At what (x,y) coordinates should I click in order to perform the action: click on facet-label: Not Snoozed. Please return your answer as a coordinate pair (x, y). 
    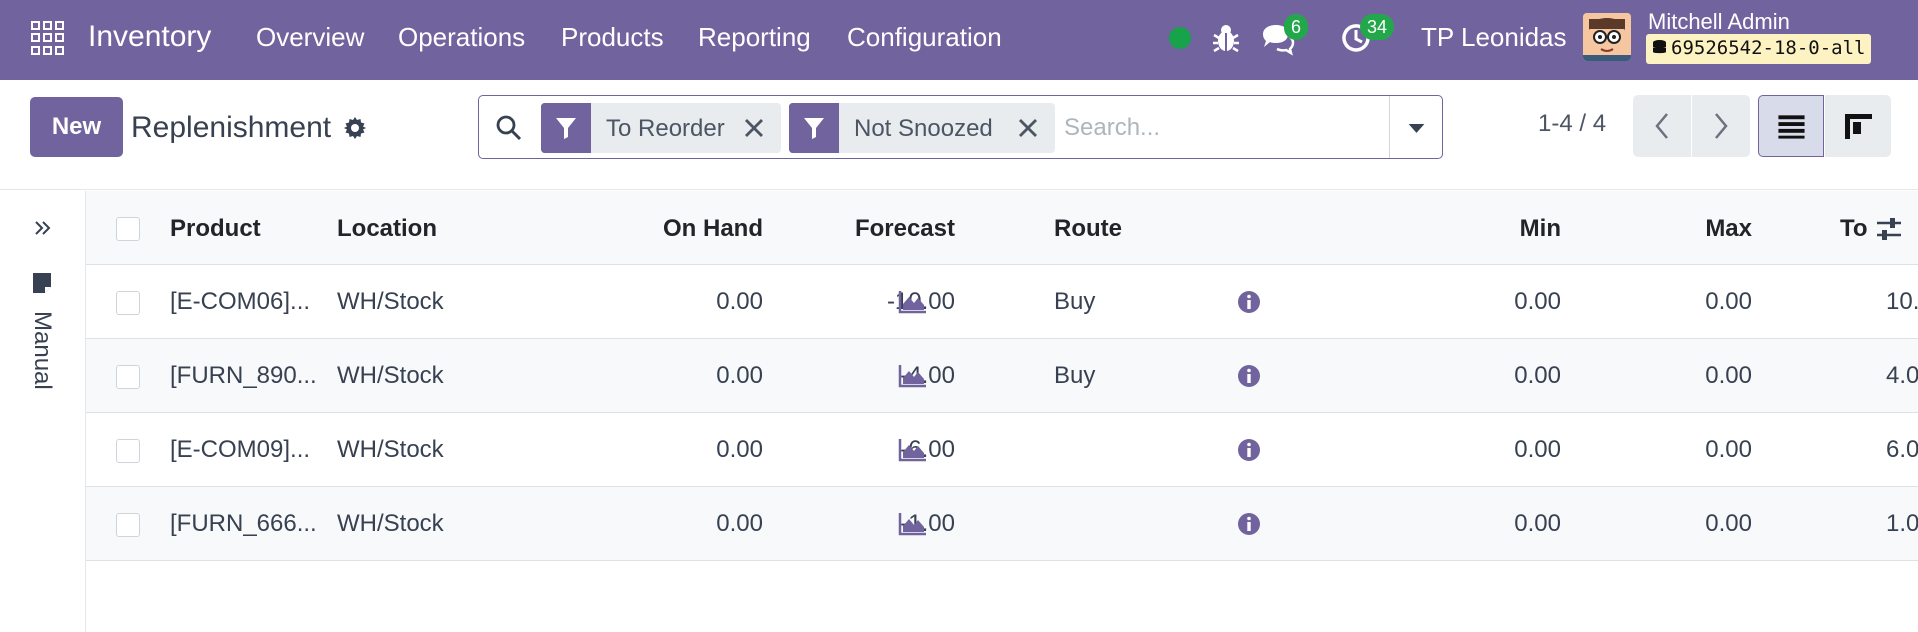
    Looking at the image, I should click on (923, 128).